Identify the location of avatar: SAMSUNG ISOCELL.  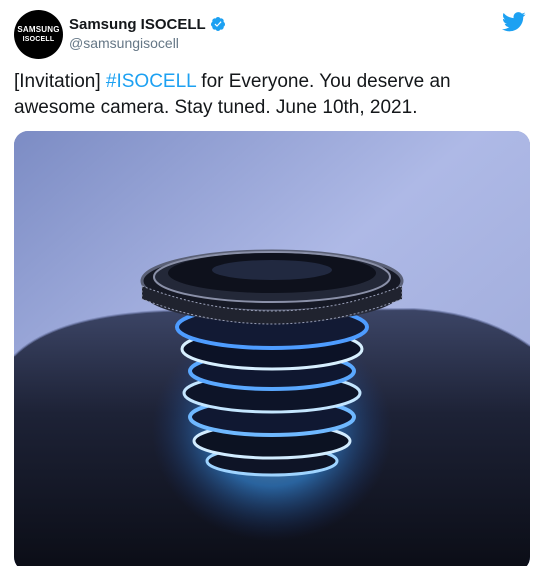
(38, 34).